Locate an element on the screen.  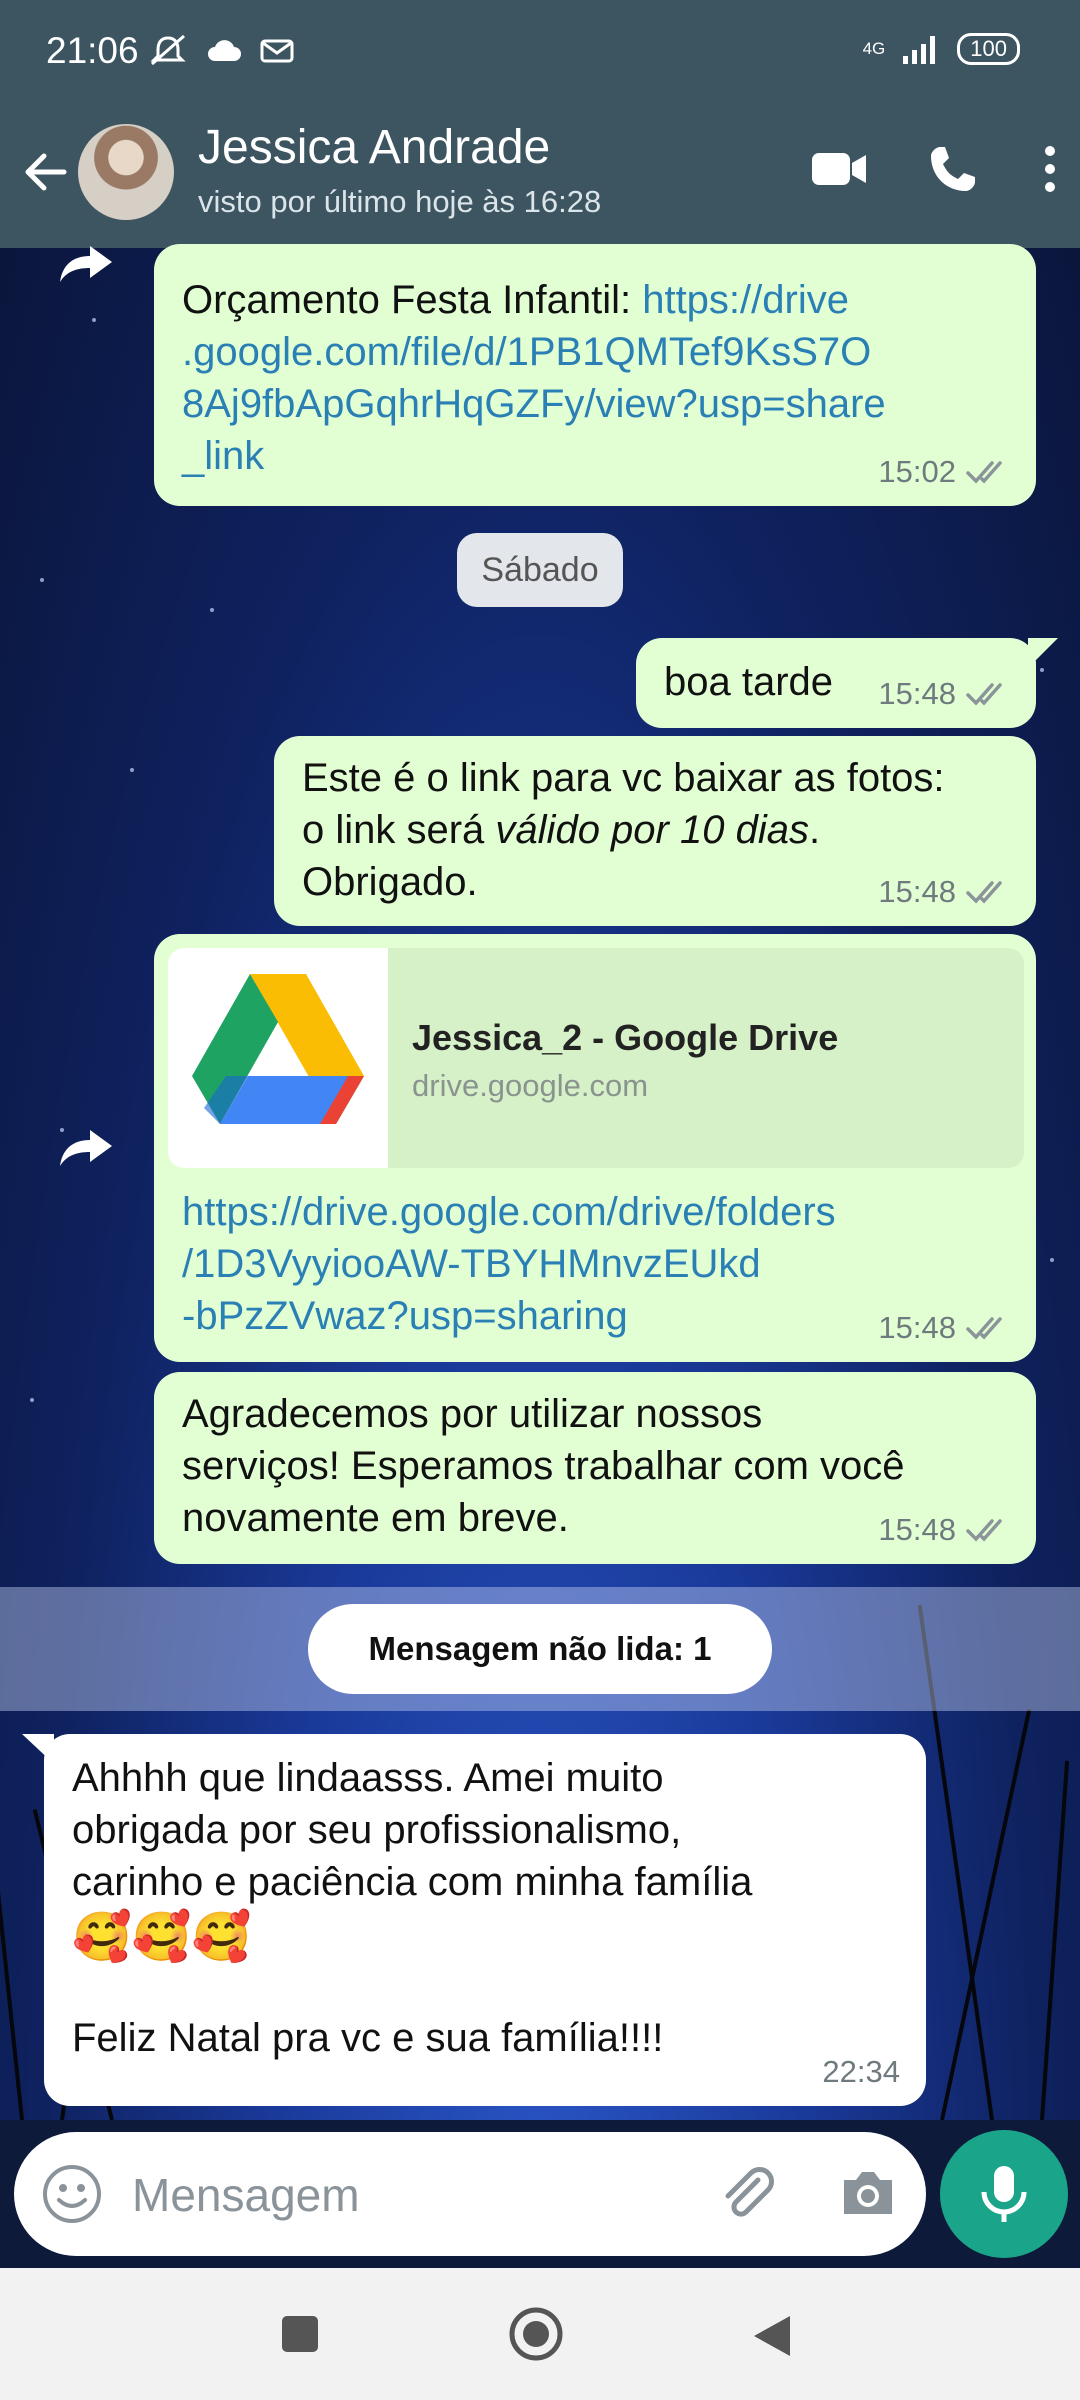
link-preview-domain: drive.google.com is located at coordinates (530, 1085).